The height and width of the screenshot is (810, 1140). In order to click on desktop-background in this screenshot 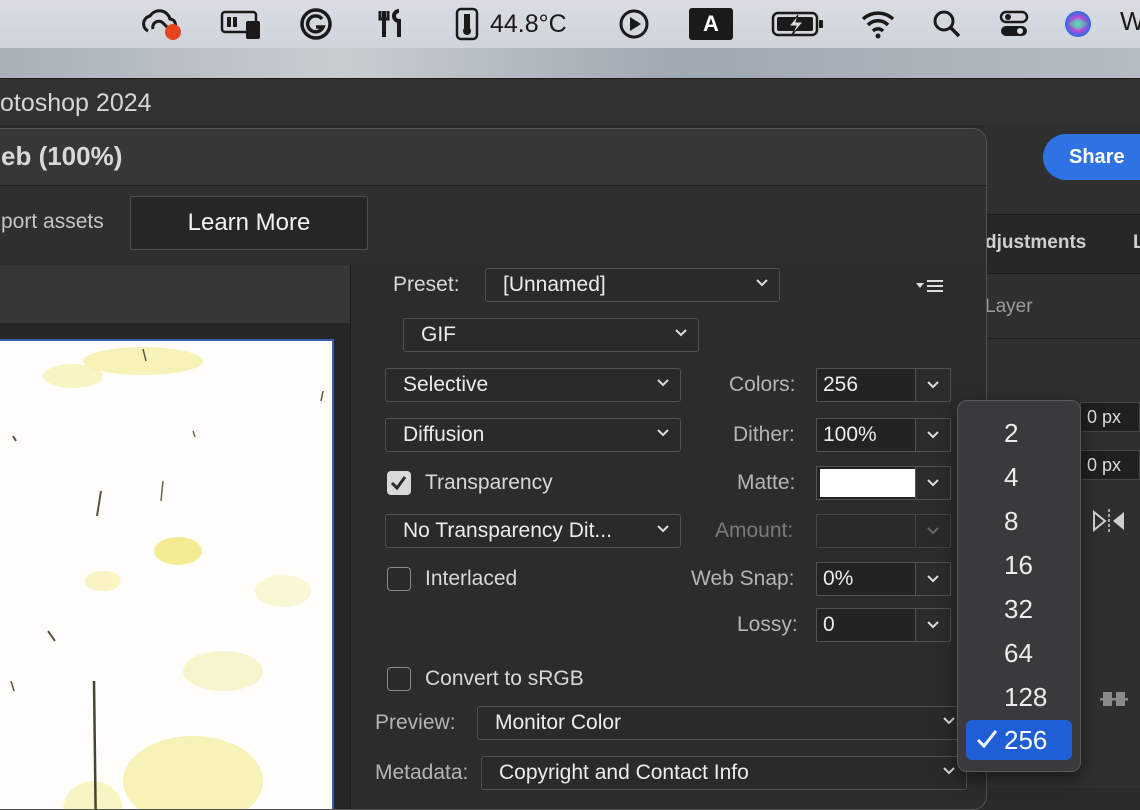, I will do `click(570, 63)`.